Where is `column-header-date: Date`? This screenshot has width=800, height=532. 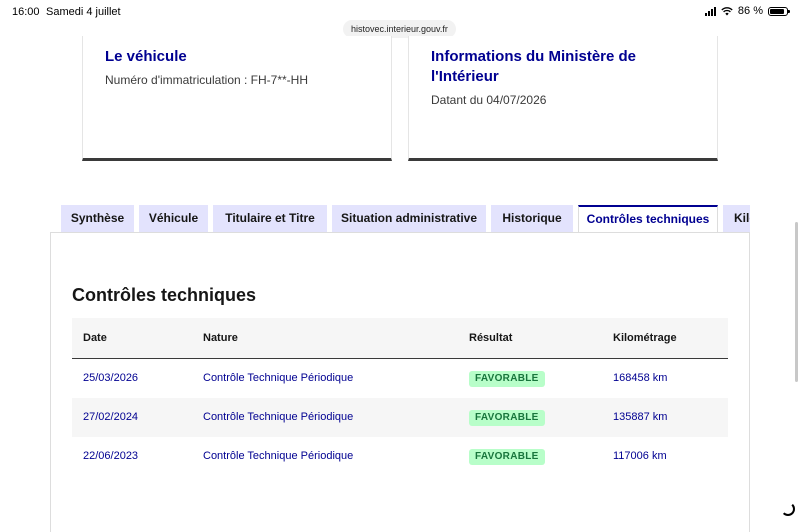
column-header-date: Date is located at coordinates (95, 338).